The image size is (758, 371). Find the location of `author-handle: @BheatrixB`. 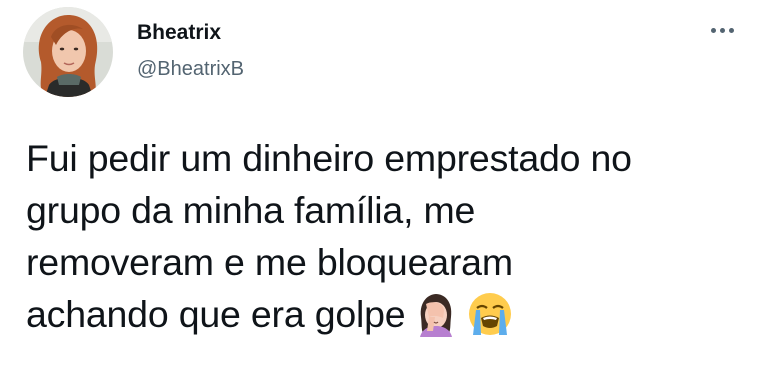

author-handle: @BheatrixB is located at coordinates (190, 69).